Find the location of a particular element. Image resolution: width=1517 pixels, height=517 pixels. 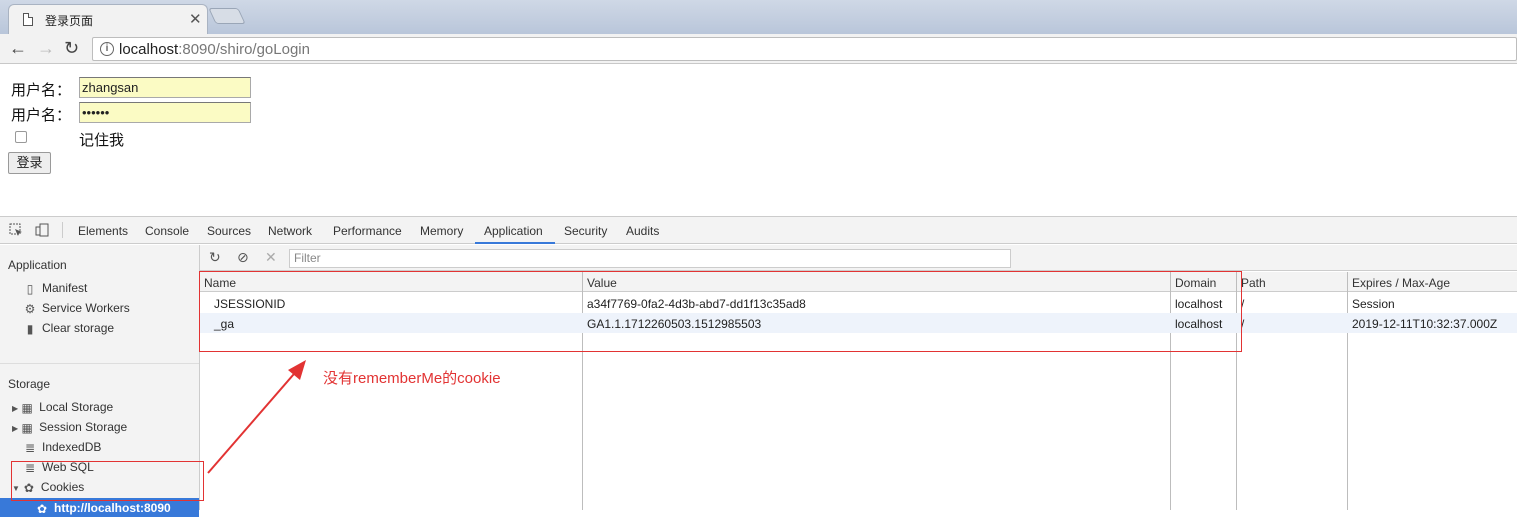

cell-expires: 2019-12-11T10:32:37.000Z is located at coordinates (1425, 324).